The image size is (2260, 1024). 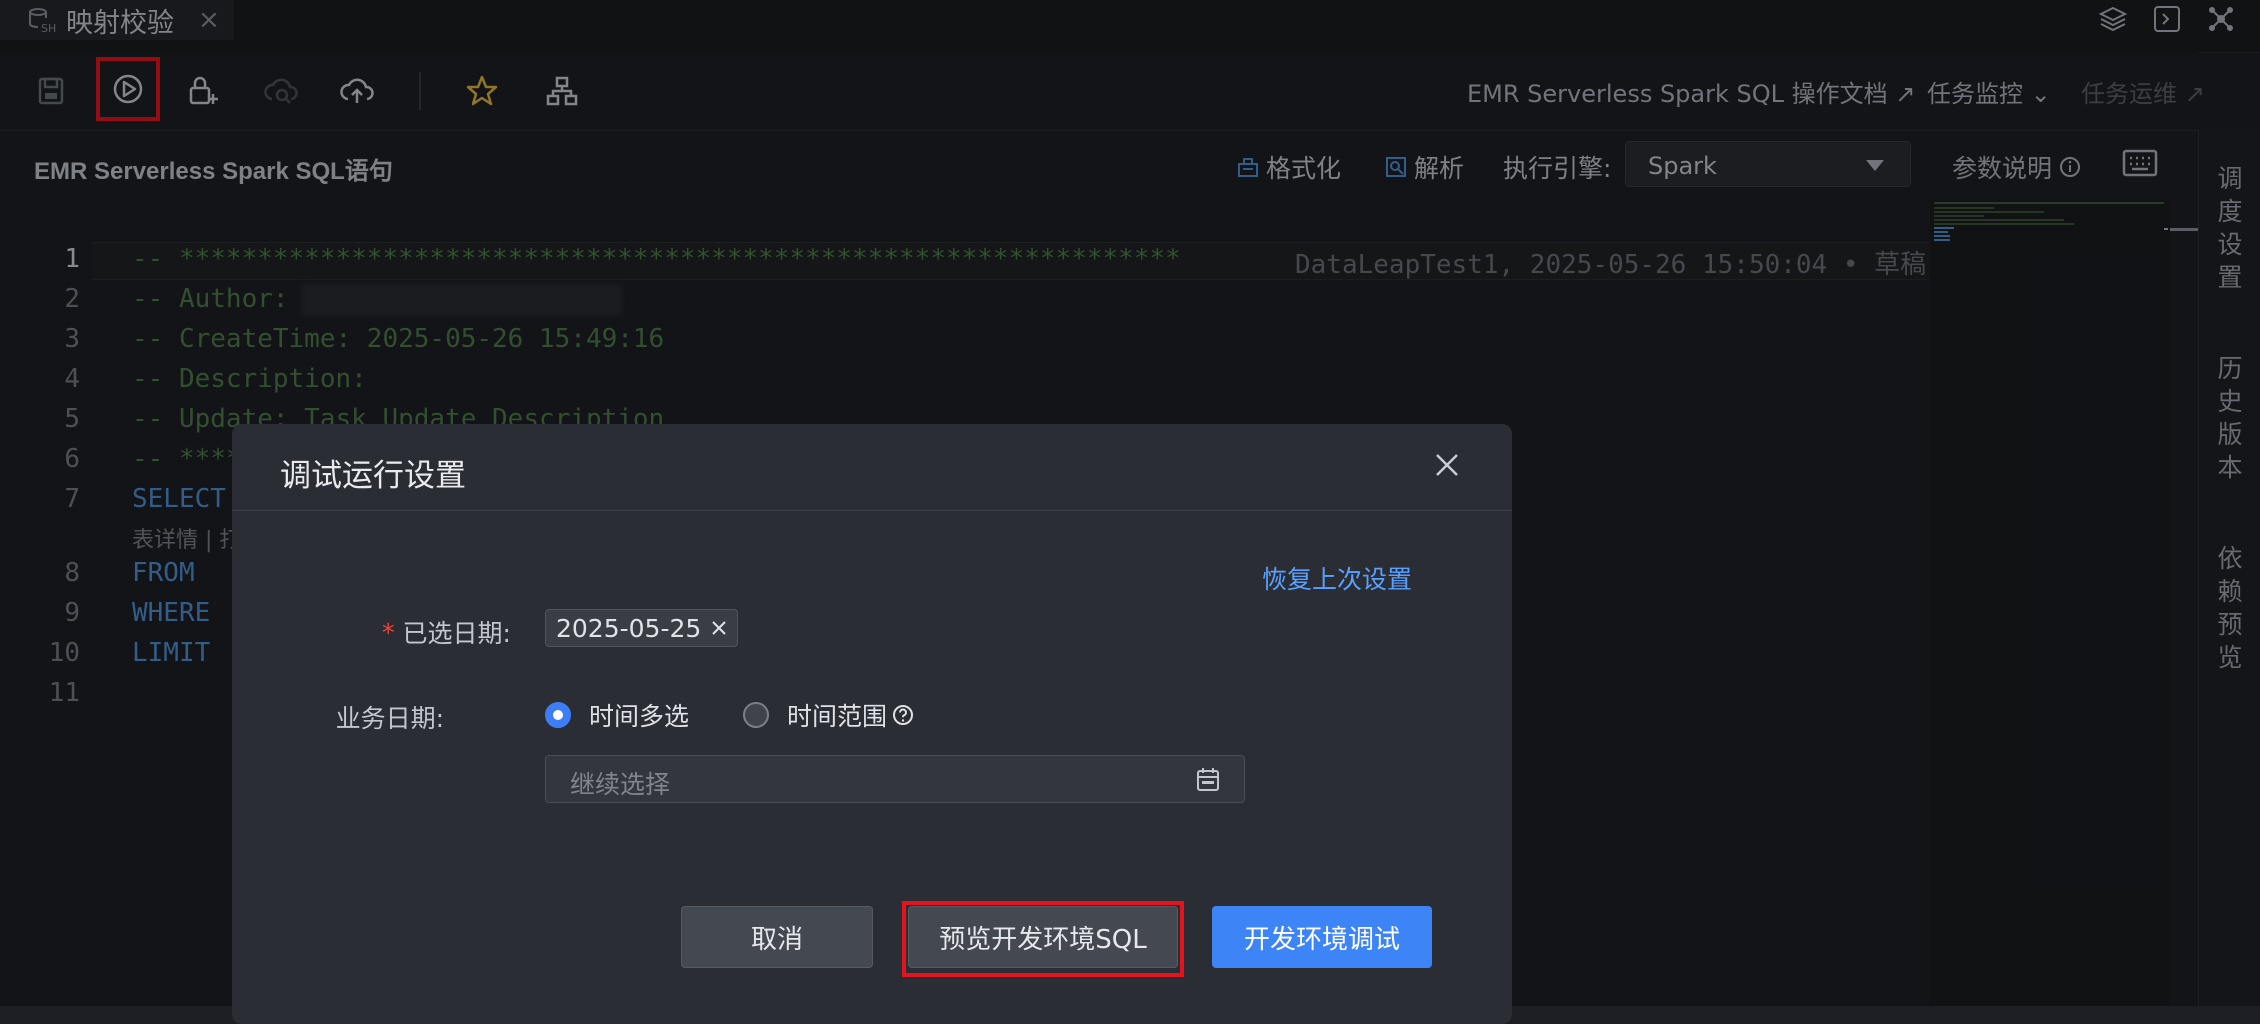 What do you see at coordinates (373, 476) in the screenshot?
I see `dialog-title: 调试运行设置` at bounding box center [373, 476].